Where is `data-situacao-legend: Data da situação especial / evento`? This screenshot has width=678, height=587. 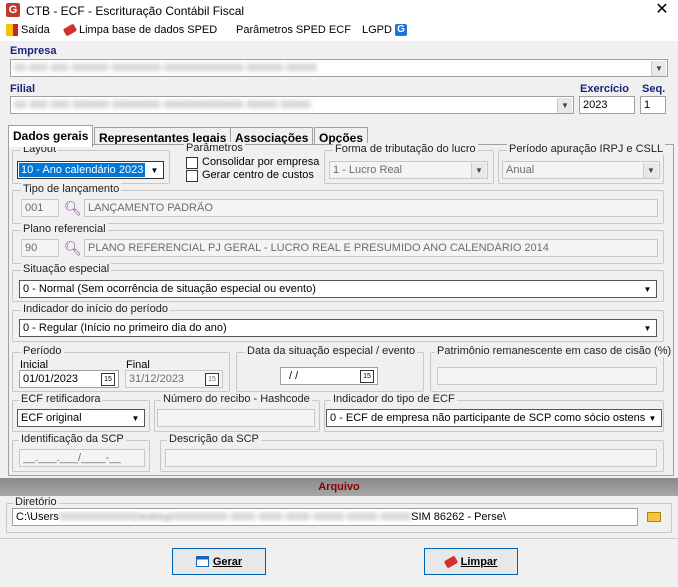
data-situacao-legend: Data da situação especial / evento is located at coordinates (331, 351).